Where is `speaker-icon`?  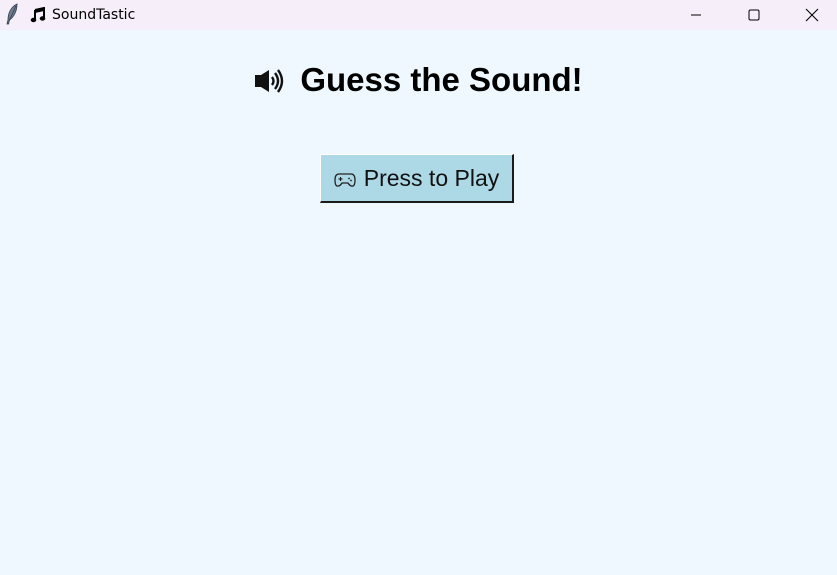 speaker-icon is located at coordinates (270, 81).